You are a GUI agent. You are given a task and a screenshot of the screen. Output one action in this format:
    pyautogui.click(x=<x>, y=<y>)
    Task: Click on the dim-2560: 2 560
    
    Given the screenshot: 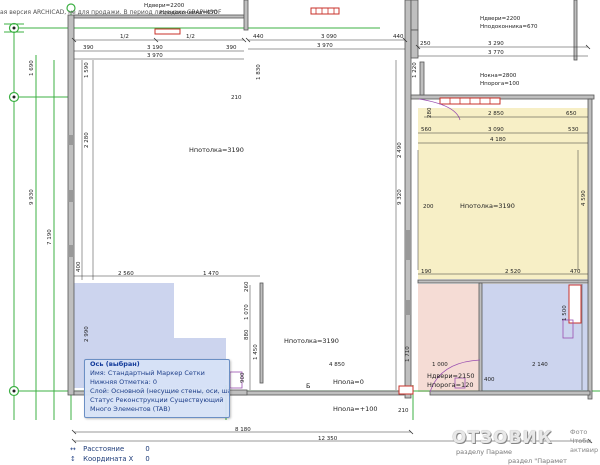 What is the action you would take?
    pyautogui.click(x=126, y=274)
    